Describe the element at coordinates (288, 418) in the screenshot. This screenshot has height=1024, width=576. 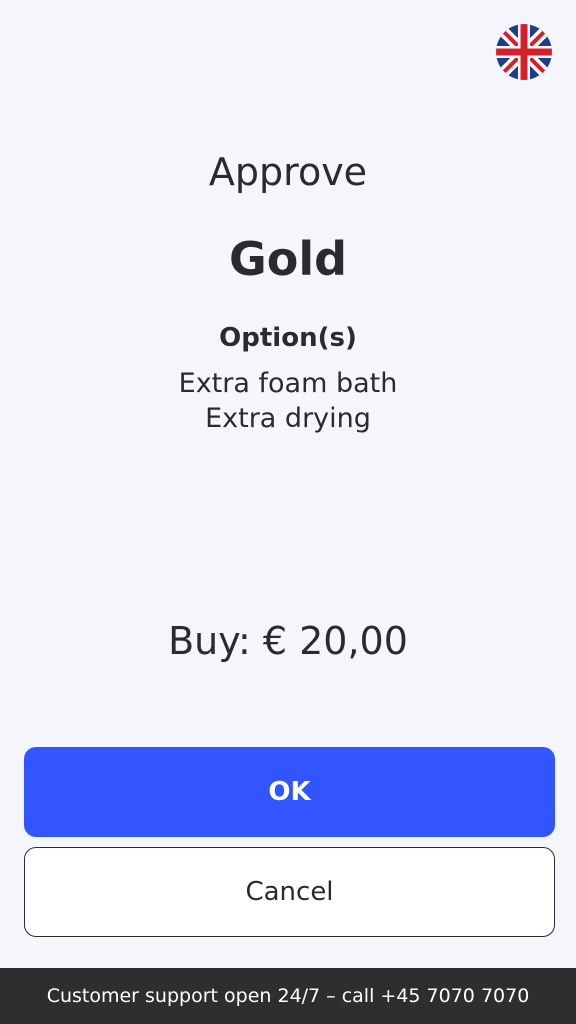
I see `option-item: Extra drying` at that location.